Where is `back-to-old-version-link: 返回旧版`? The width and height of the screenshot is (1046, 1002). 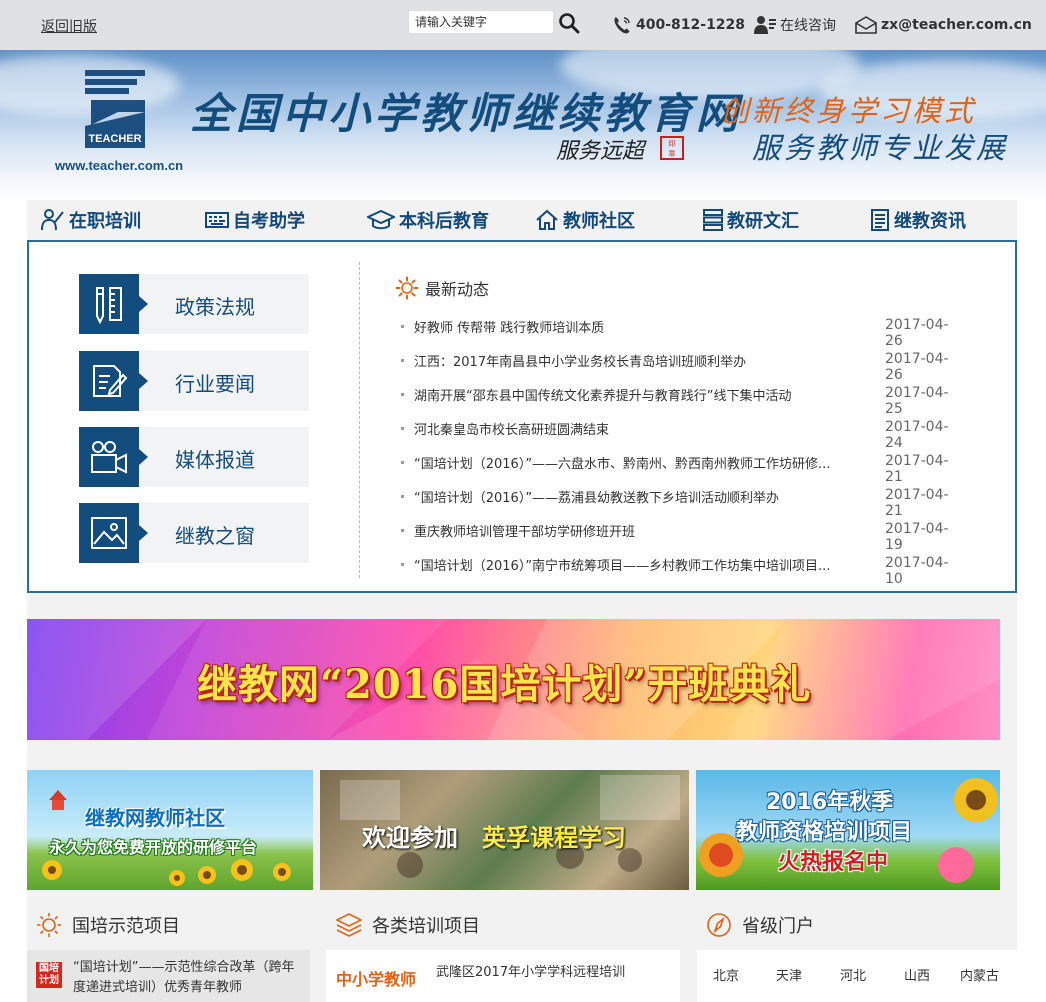 back-to-old-version-link: 返回旧版 is located at coordinates (69, 26).